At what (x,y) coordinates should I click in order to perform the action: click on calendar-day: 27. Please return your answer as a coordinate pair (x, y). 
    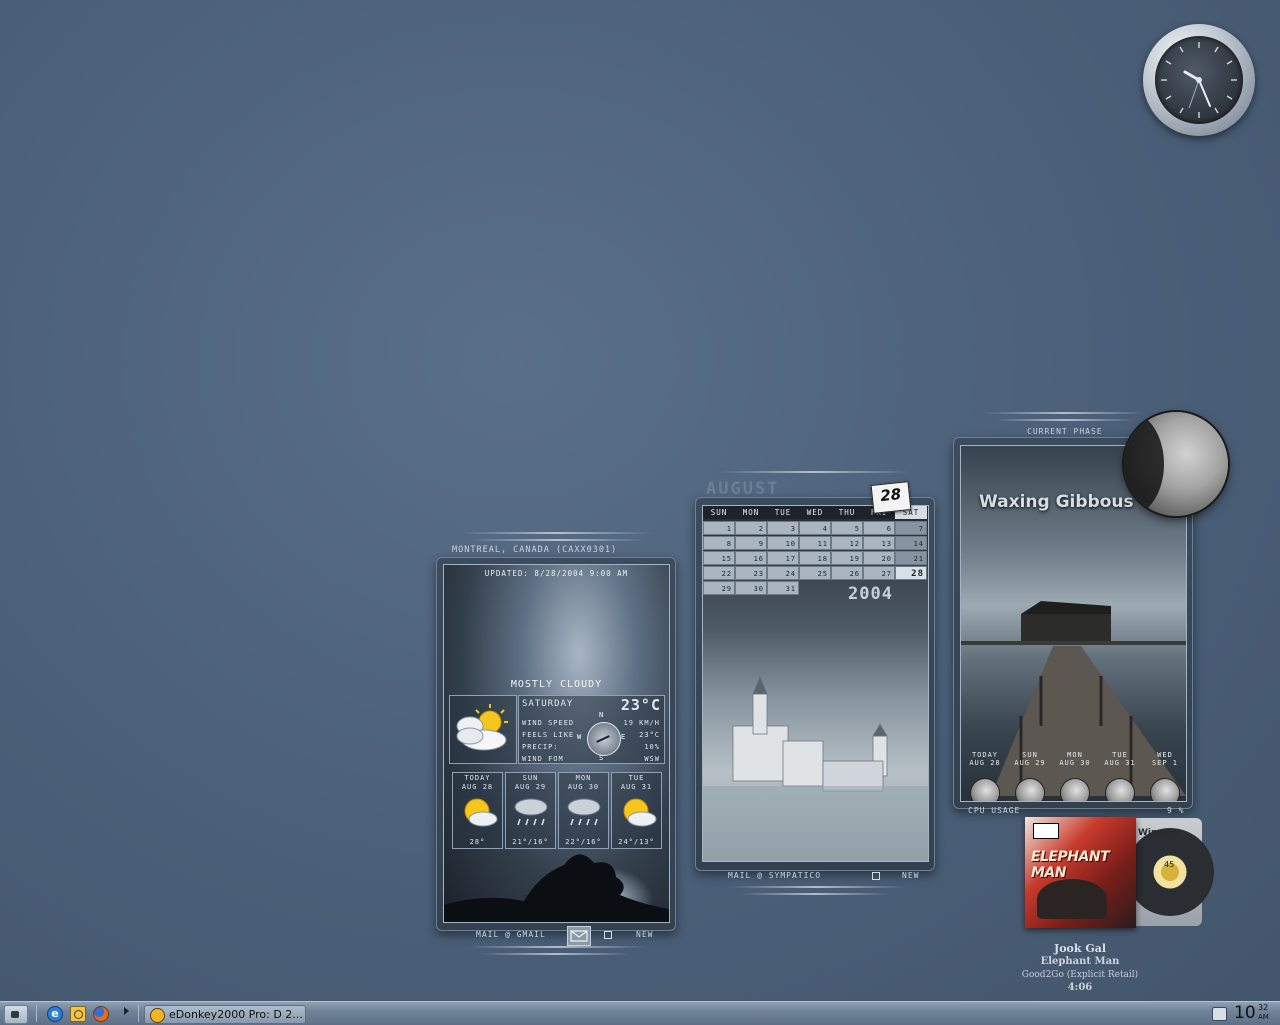
    Looking at the image, I should click on (879, 573).